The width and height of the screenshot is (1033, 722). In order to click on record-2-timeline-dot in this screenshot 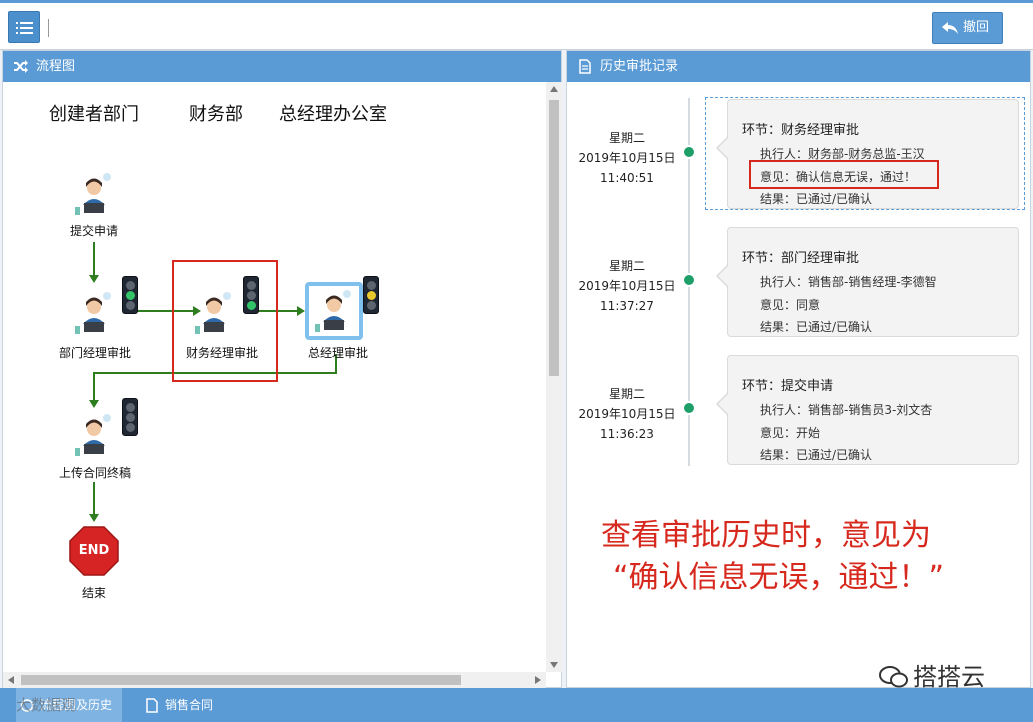, I will do `click(689, 280)`.